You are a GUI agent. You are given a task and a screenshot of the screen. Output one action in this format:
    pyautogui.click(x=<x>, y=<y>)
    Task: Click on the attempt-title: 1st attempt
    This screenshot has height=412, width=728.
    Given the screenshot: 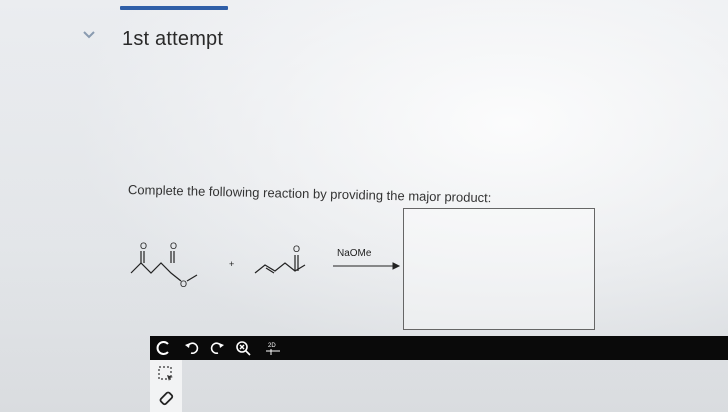 What is the action you would take?
    pyautogui.click(x=173, y=39)
    